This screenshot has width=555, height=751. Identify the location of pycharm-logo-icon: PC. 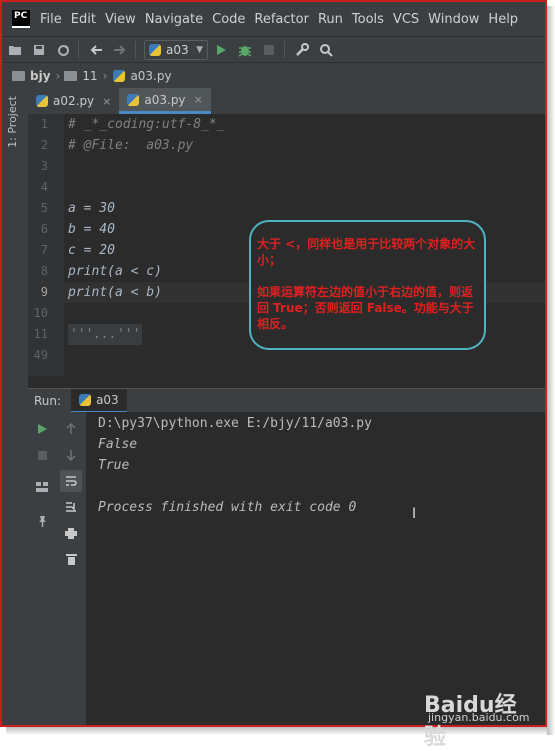
(21, 19).